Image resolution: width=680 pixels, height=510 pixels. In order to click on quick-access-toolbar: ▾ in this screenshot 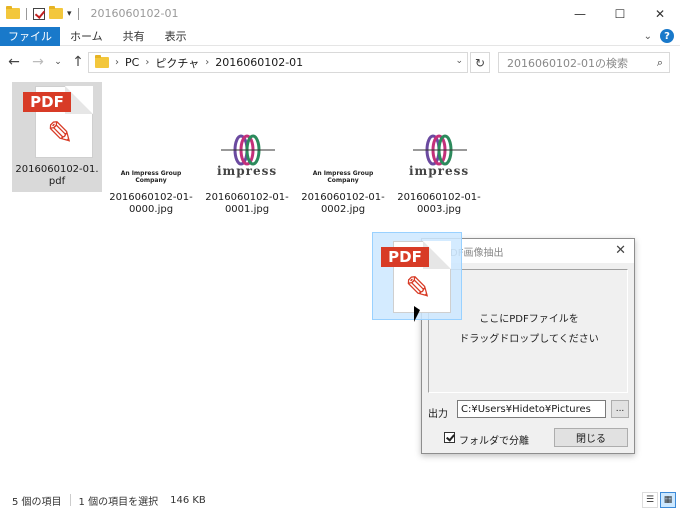, I will do `click(40, 13)`.